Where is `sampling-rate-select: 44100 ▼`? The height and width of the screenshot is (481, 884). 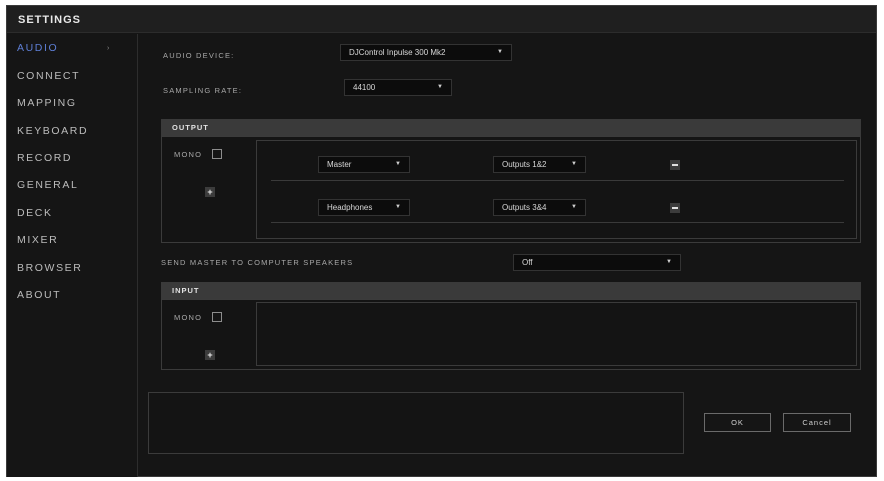
sampling-rate-select: 44100 ▼ is located at coordinates (398, 87).